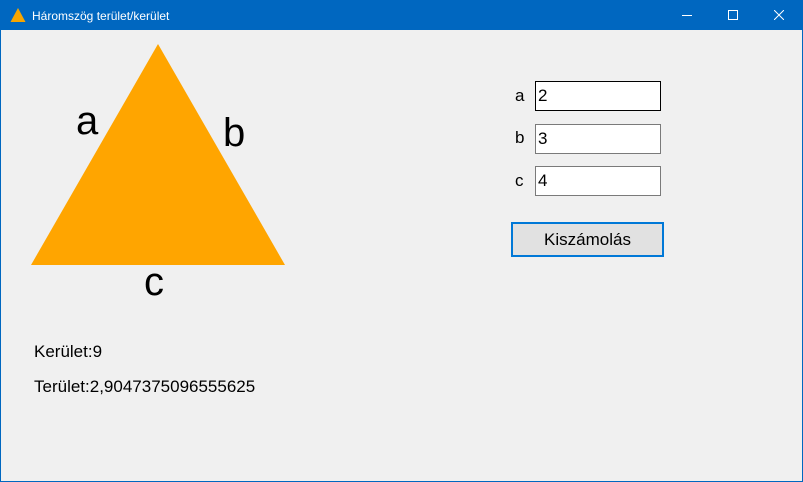 The height and width of the screenshot is (482, 803). Describe the element at coordinates (598, 181) in the screenshot. I see `side-c-input` at that location.